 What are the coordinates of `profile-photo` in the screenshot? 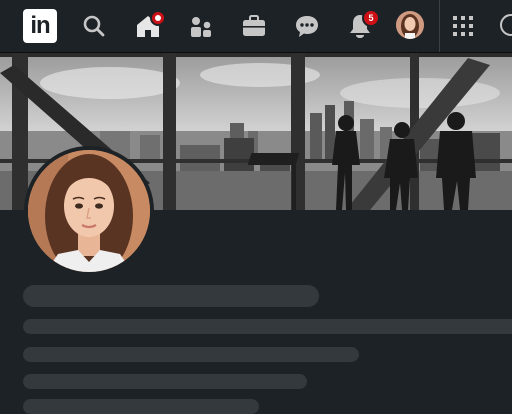 It's located at (89, 211).